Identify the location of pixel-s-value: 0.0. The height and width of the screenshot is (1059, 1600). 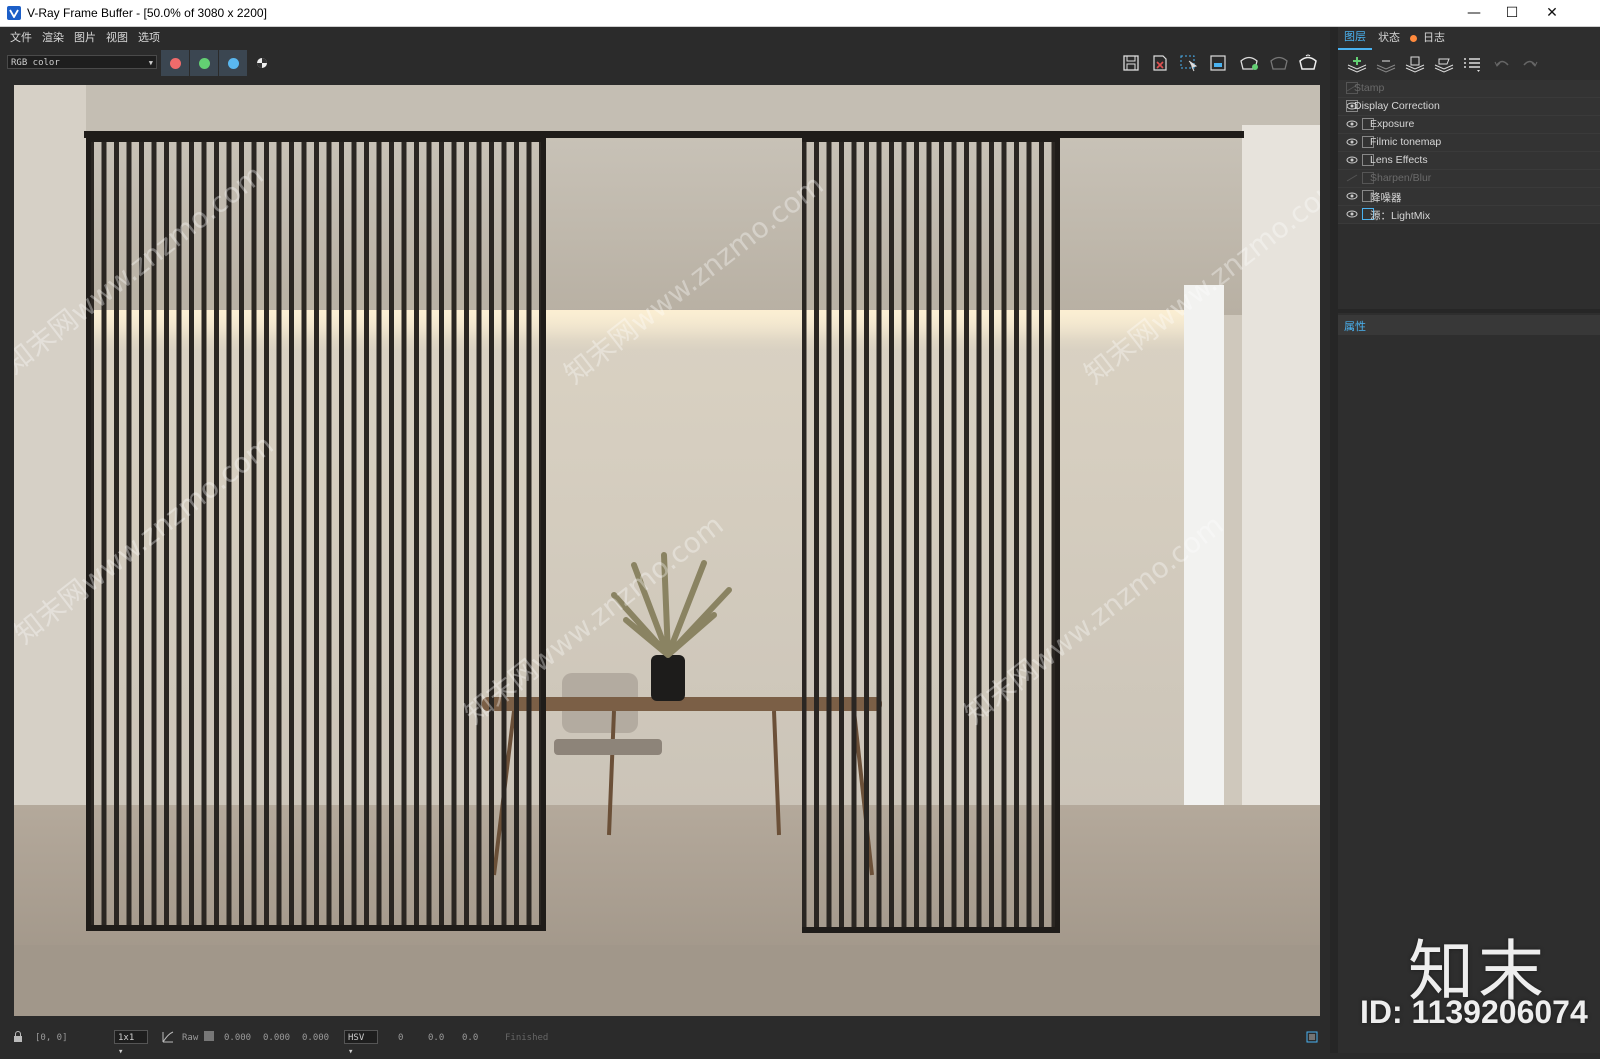
(436, 1038).